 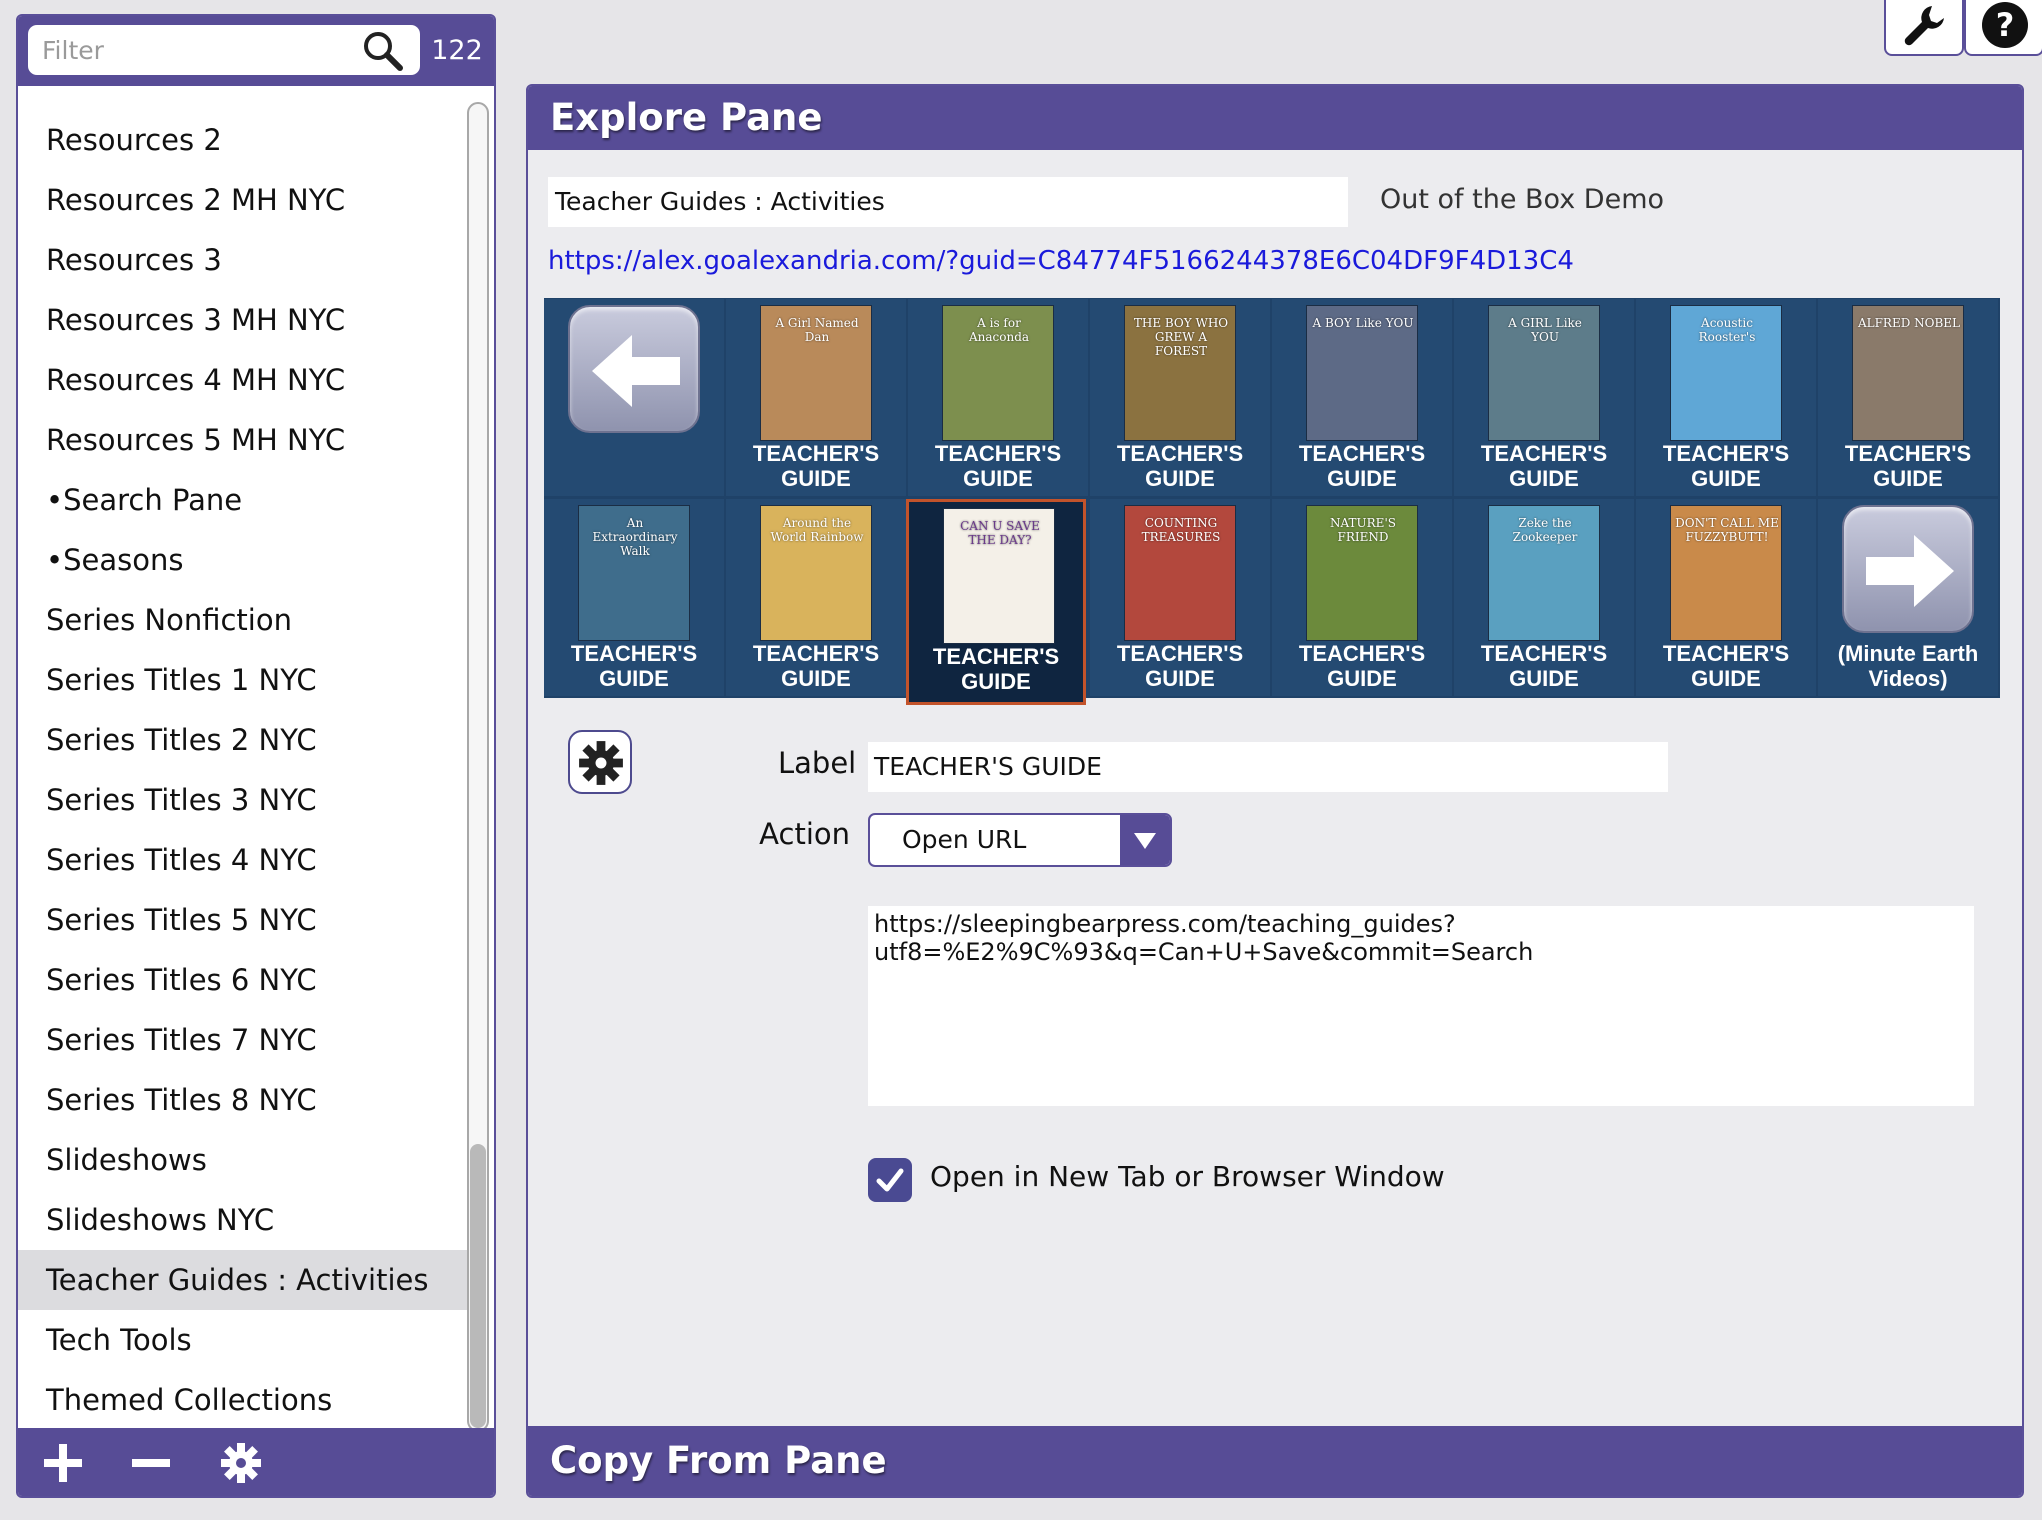 I want to click on action-caption: Action, so click(x=804, y=834).